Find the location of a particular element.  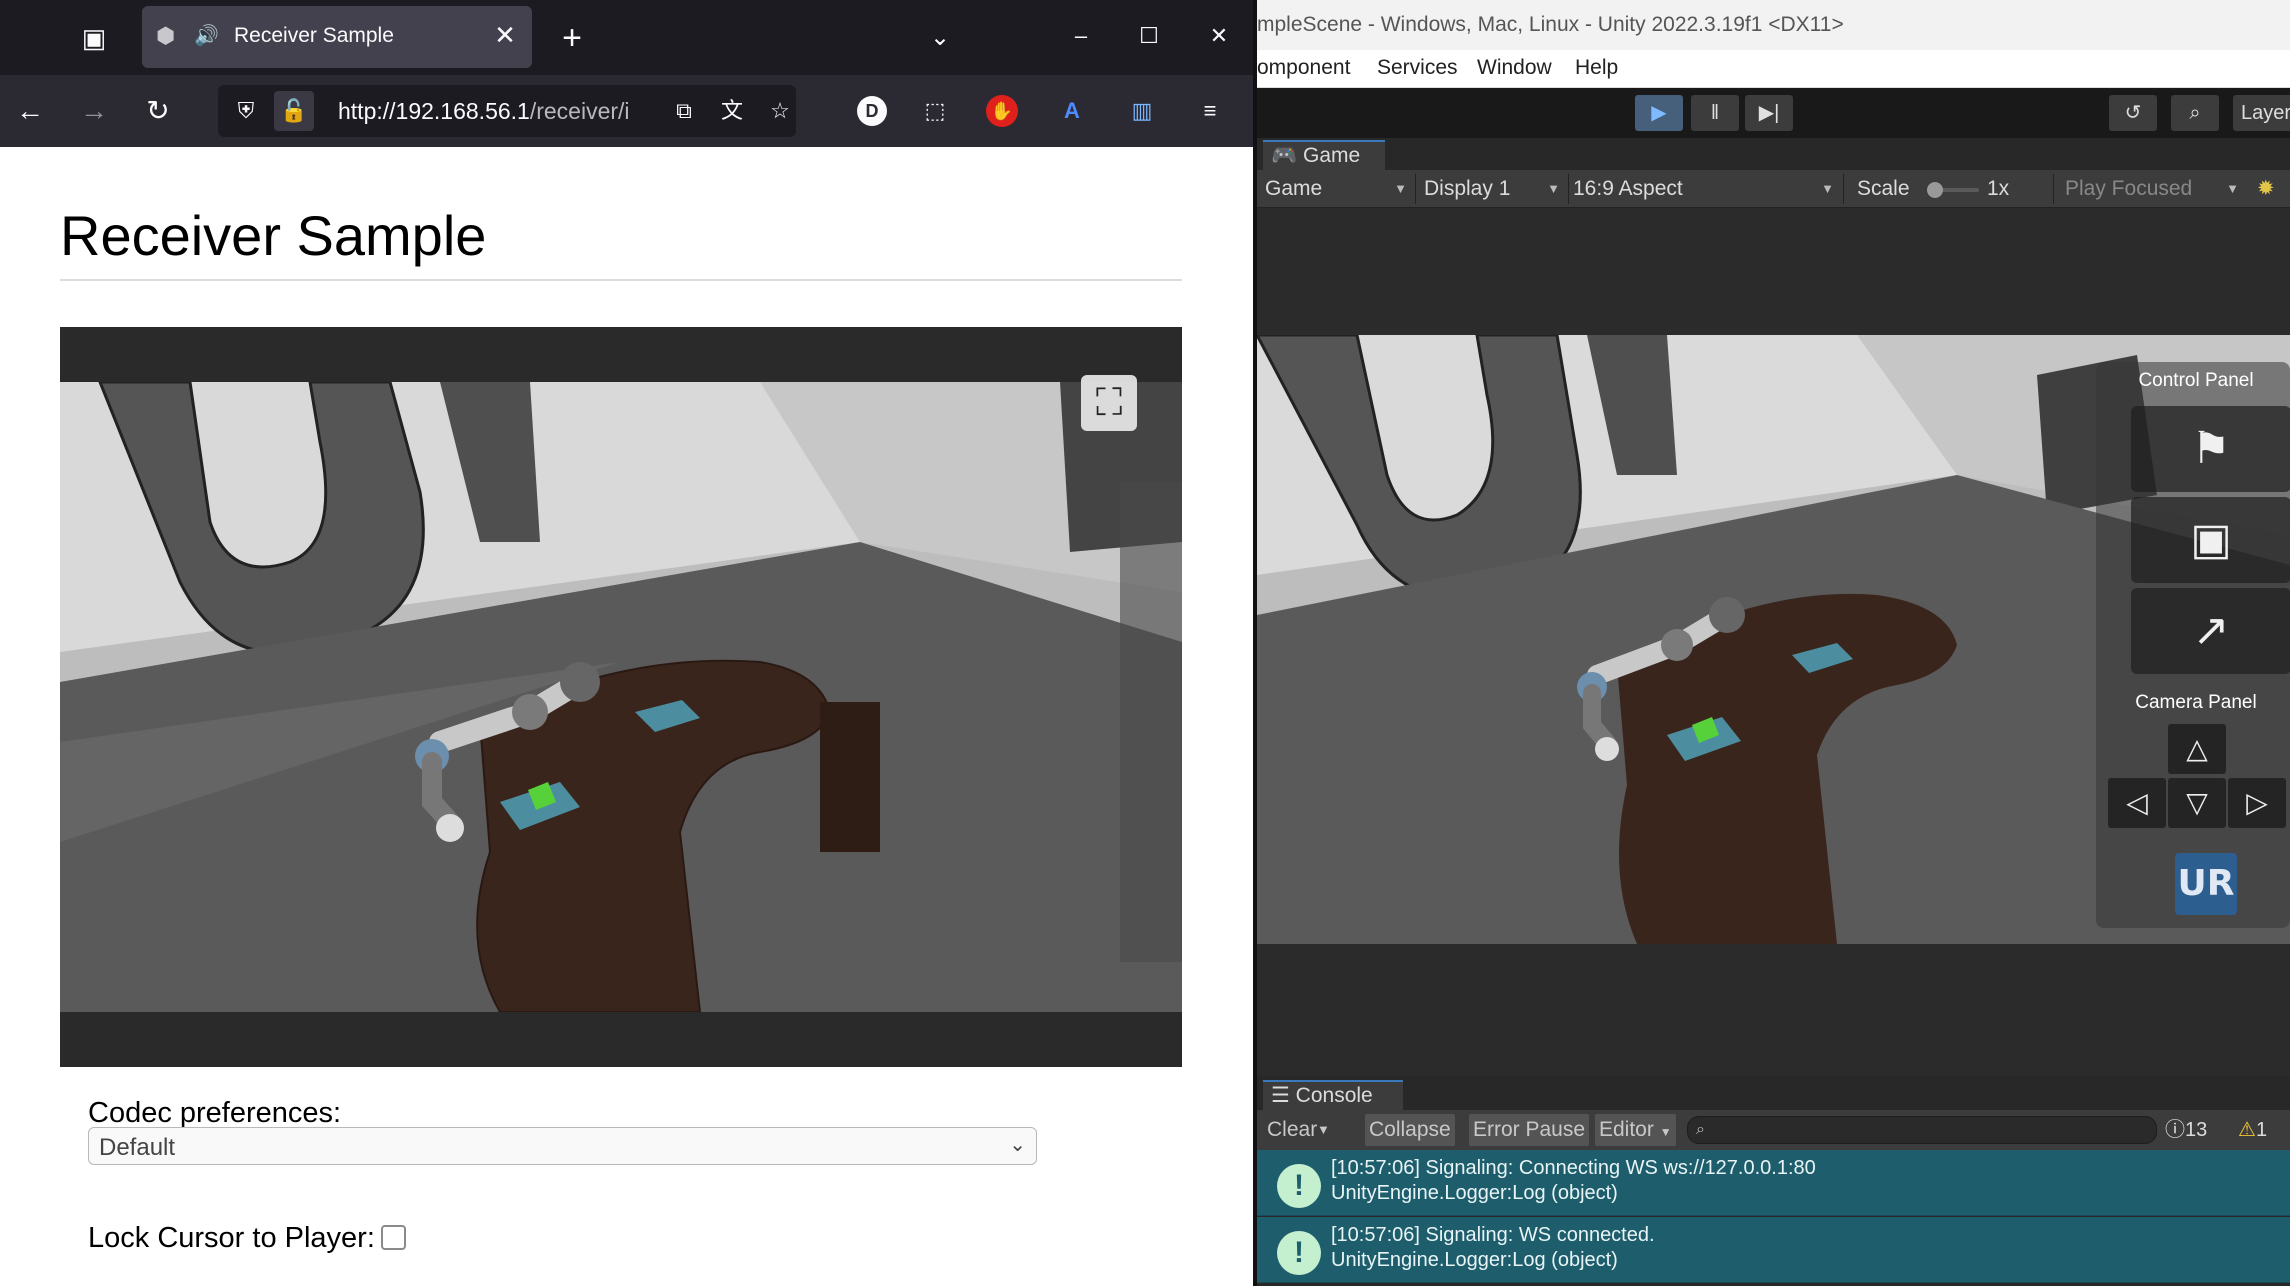

camera-left-icon: ◁ is located at coordinates (2137, 803).